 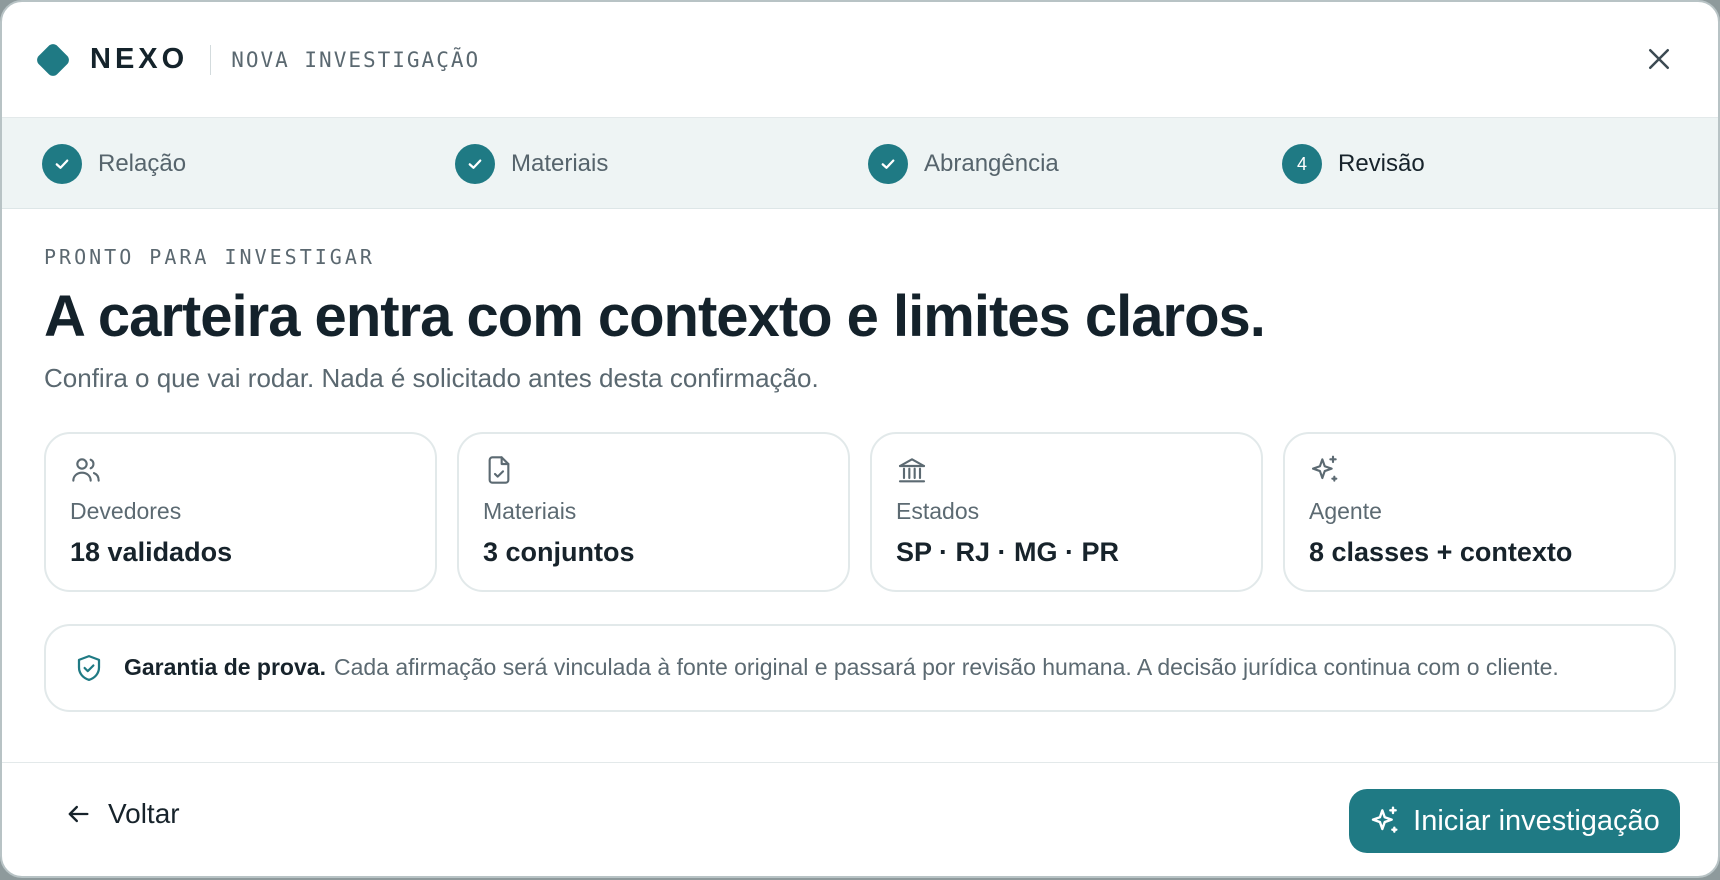 I want to click on card-value: SP · RJ · MG · PR, so click(x=1008, y=551).